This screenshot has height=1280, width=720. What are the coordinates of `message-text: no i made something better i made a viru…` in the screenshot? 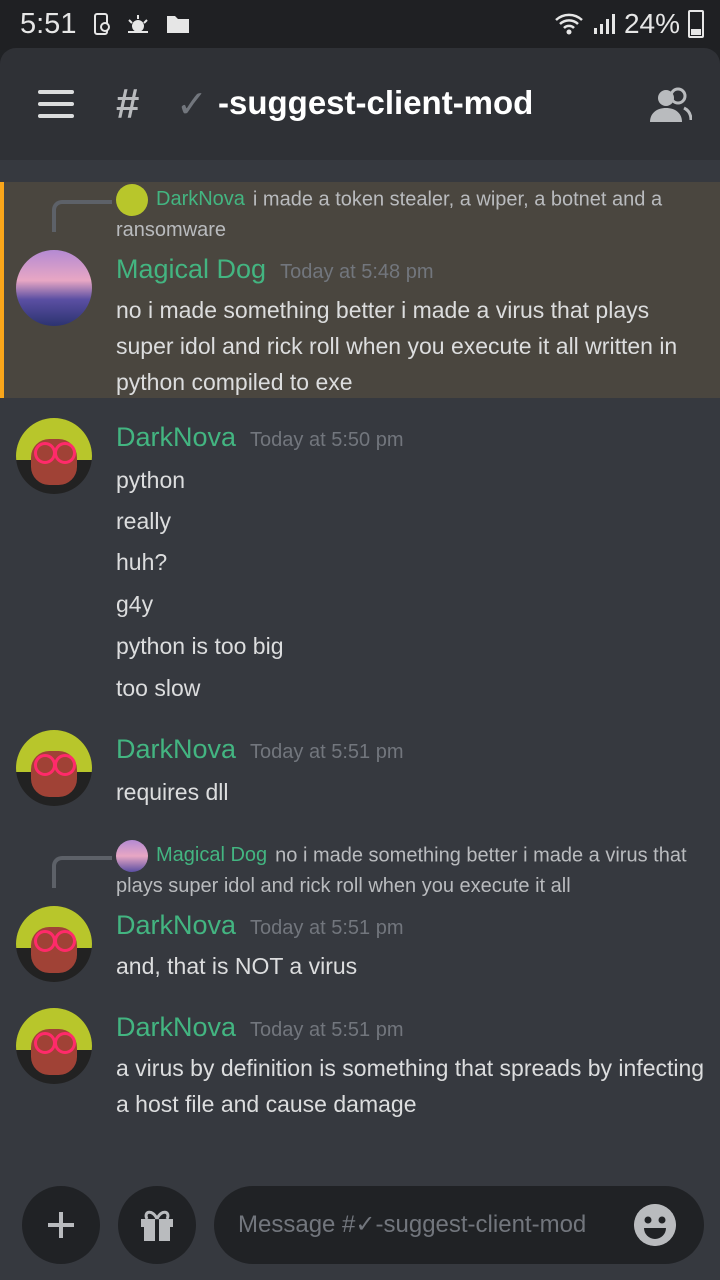 It's located at (397, 346).